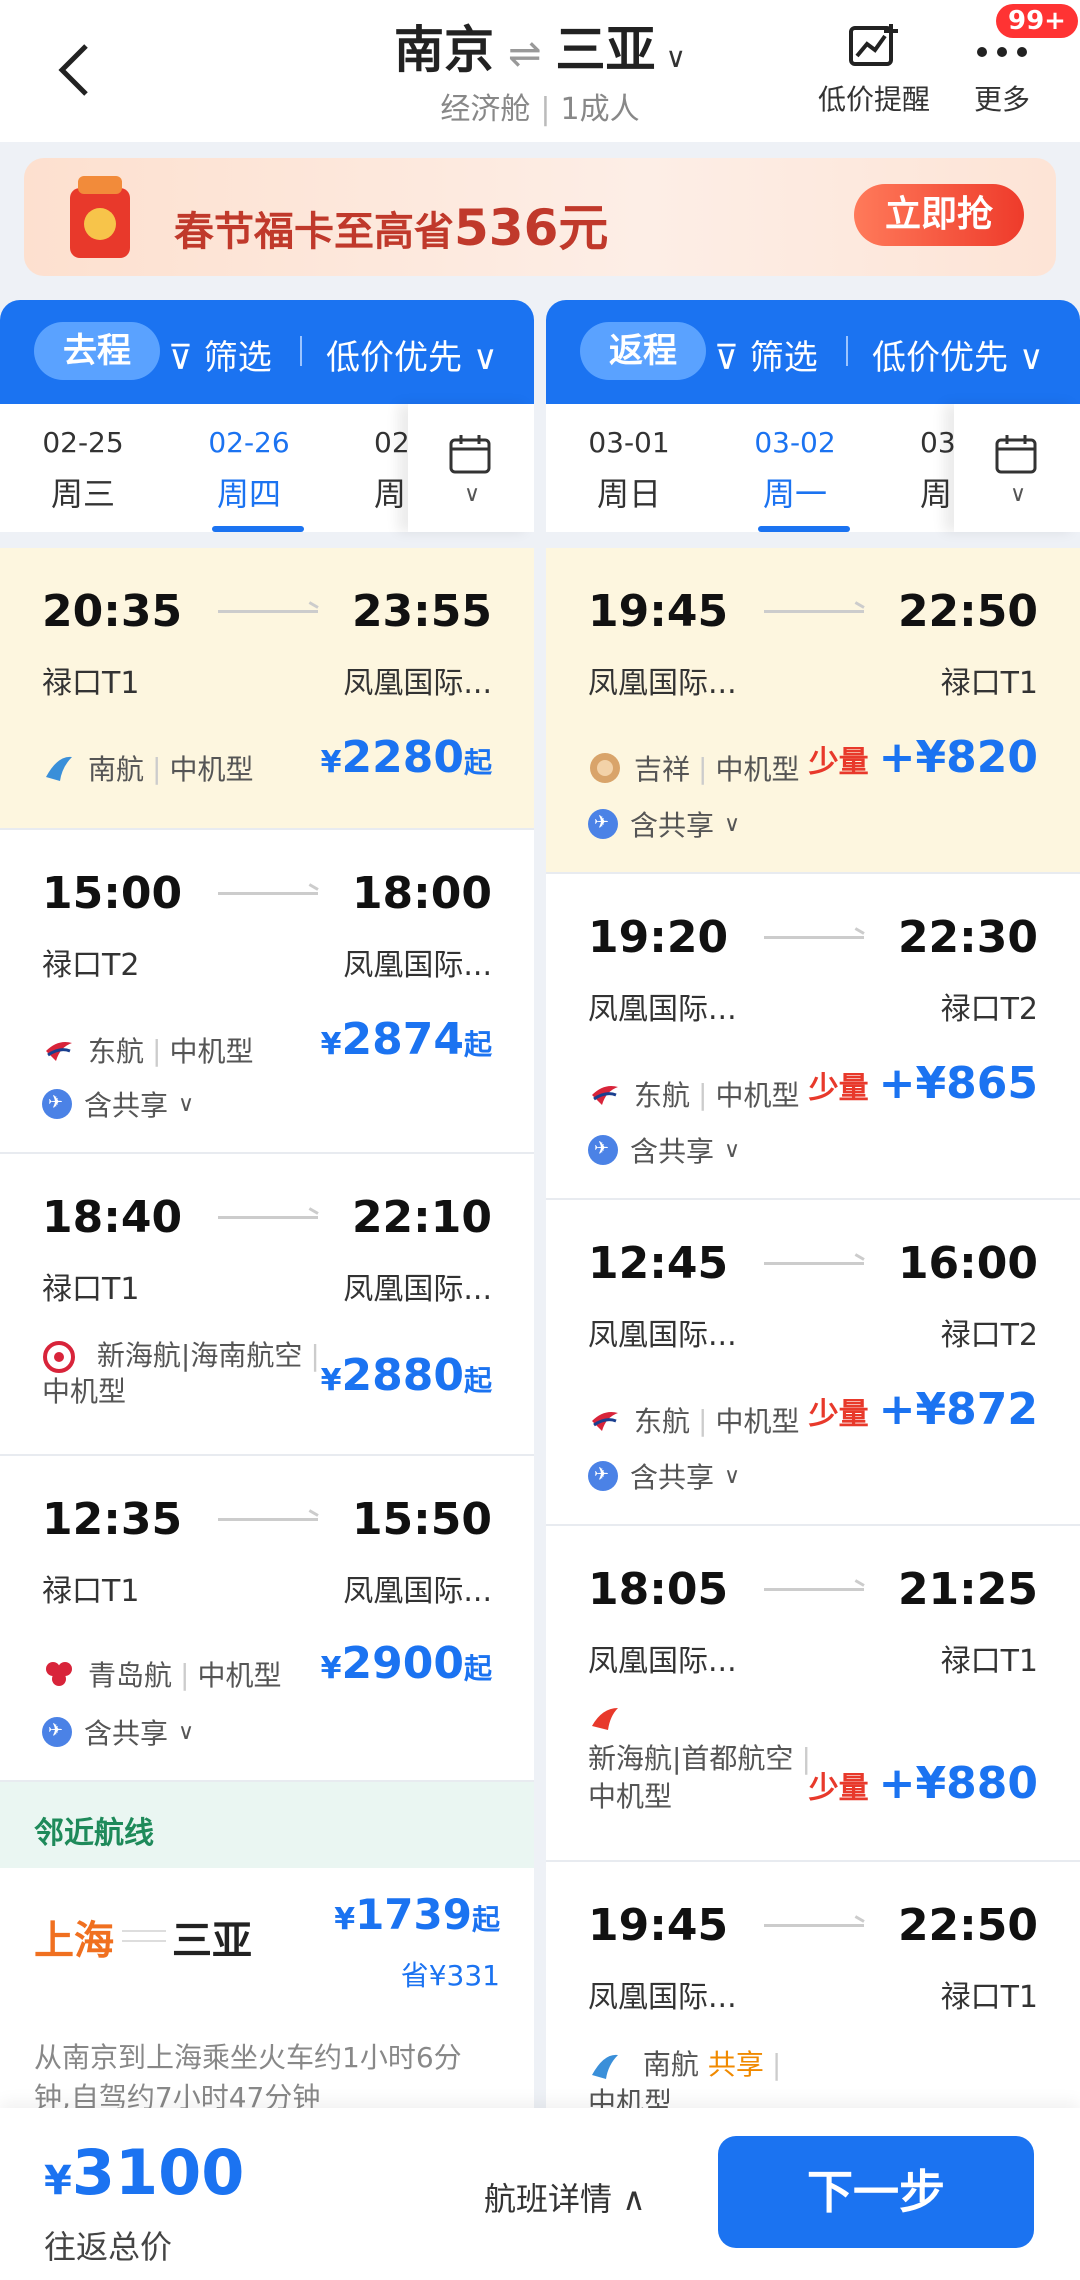 This screenshot has width=1080, height=2280. I want to click on departure-time: 19:45, so click(658, 611).